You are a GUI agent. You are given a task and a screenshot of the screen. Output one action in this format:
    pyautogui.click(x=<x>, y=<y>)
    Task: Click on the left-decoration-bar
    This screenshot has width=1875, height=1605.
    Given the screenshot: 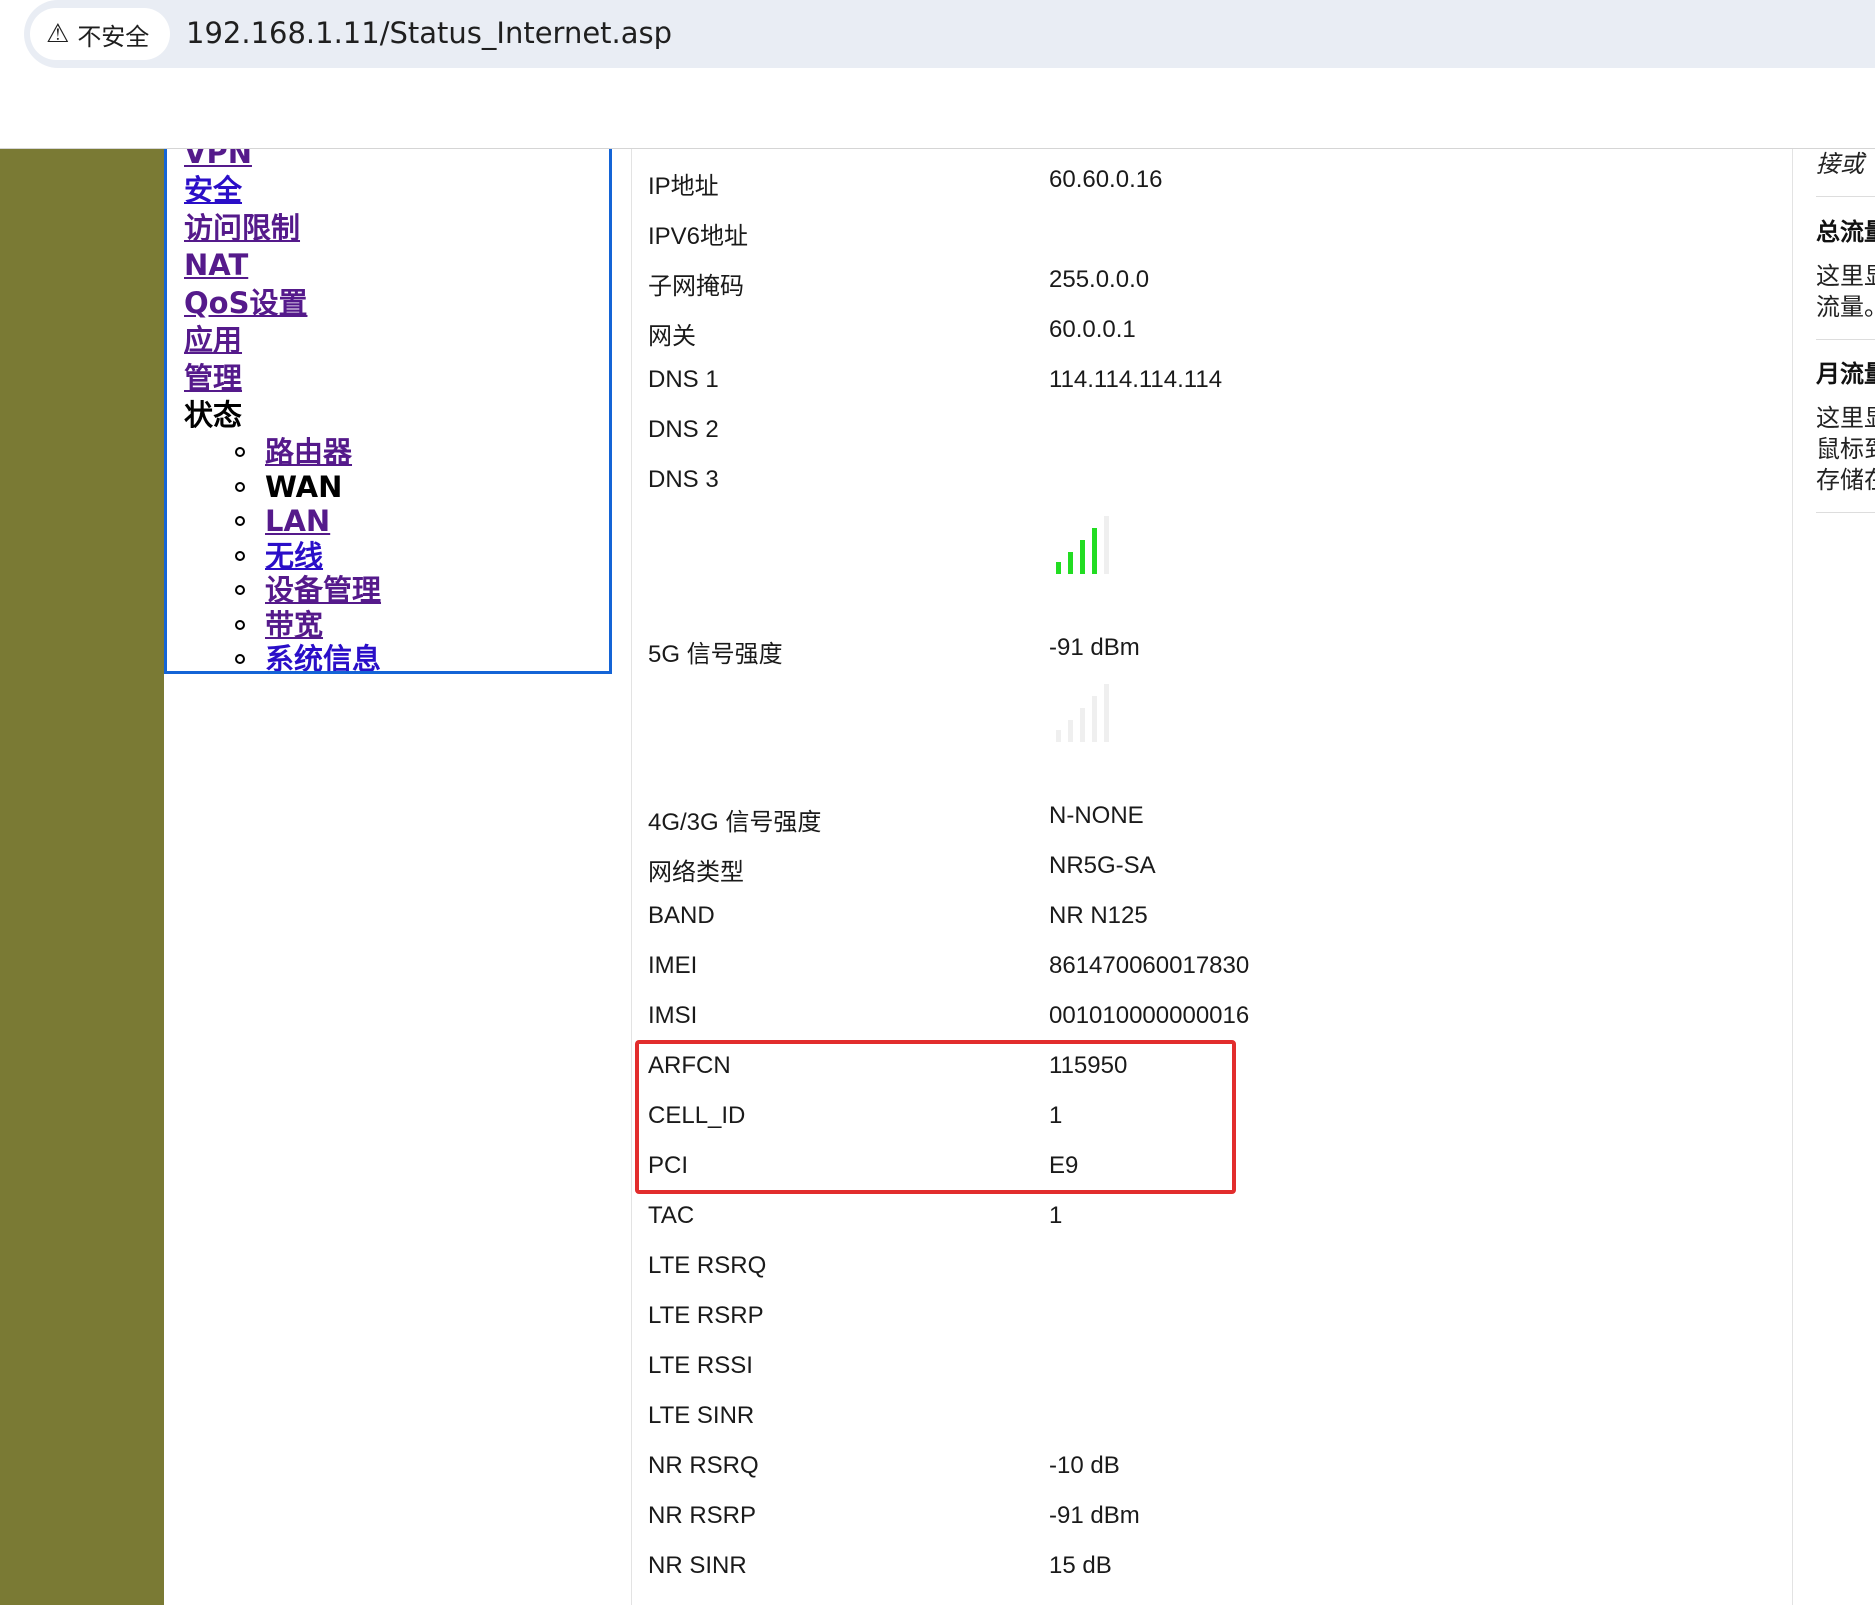 What is the action you would take?
    pyautogui.click(x=82, y=877)
    